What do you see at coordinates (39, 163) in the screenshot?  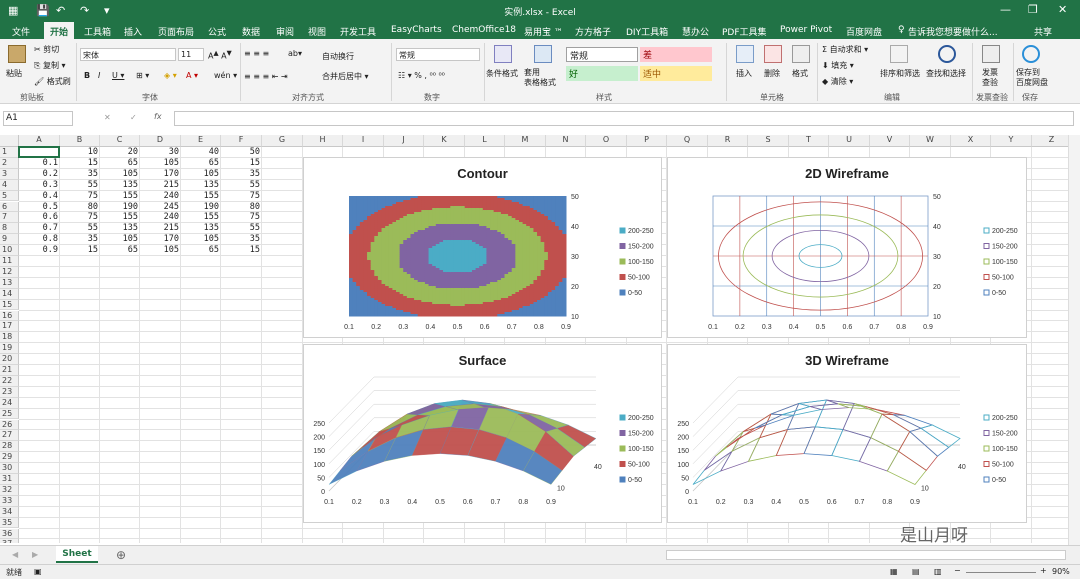 I see `cell: 0.1` at bounding box center [39, 163].